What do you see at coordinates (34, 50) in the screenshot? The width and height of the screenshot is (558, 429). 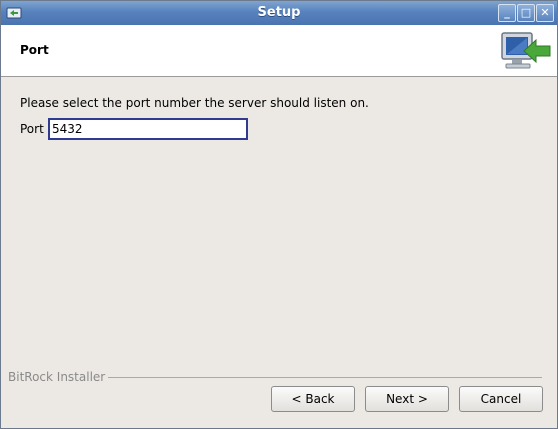 I see `page-title: Port` at bounding box center [34, 50].